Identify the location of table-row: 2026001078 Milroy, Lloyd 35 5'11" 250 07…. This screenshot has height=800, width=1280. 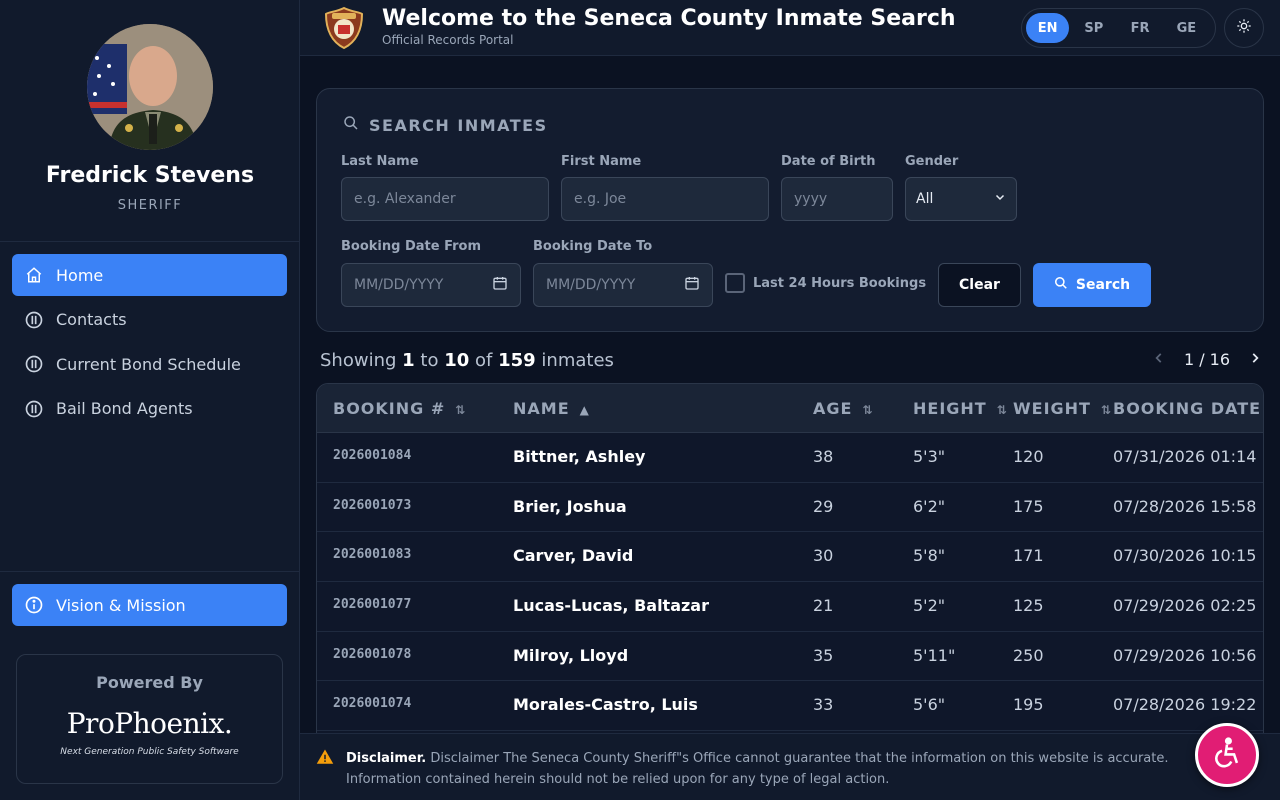
(790, 657).